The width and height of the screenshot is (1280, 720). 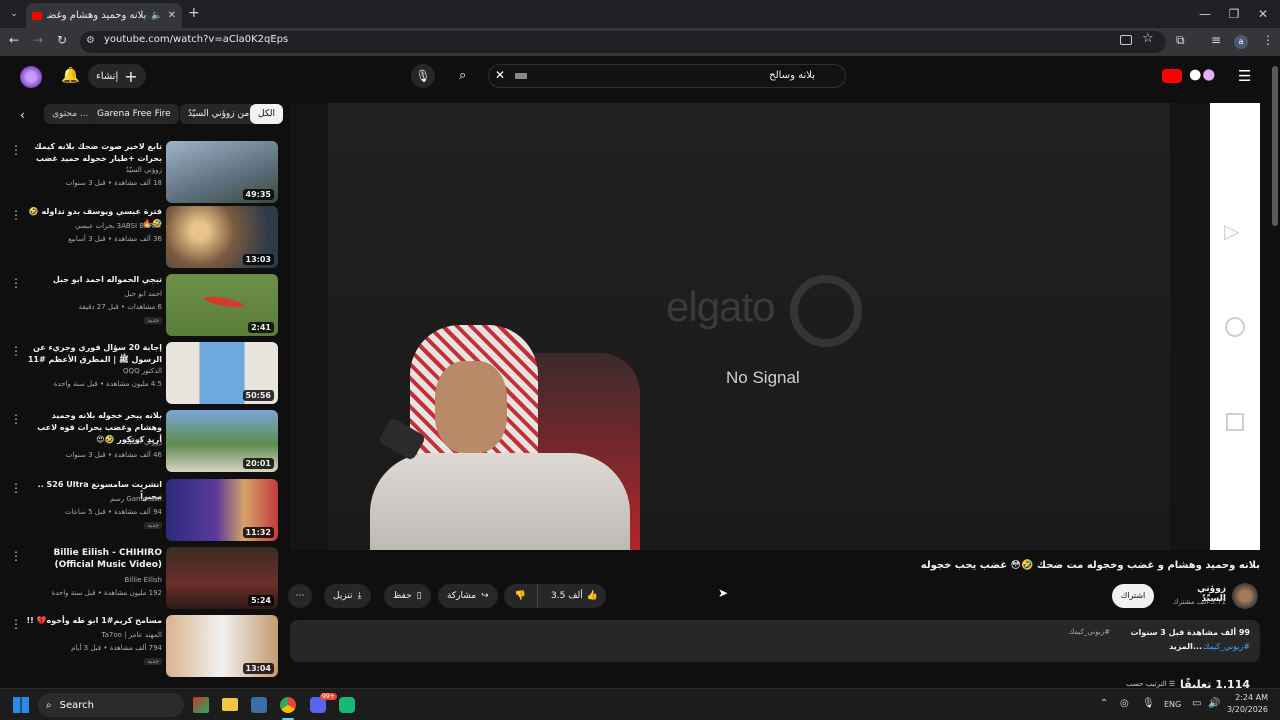 I want to click on search-icon: ⌕, so click(x=462, y=75).